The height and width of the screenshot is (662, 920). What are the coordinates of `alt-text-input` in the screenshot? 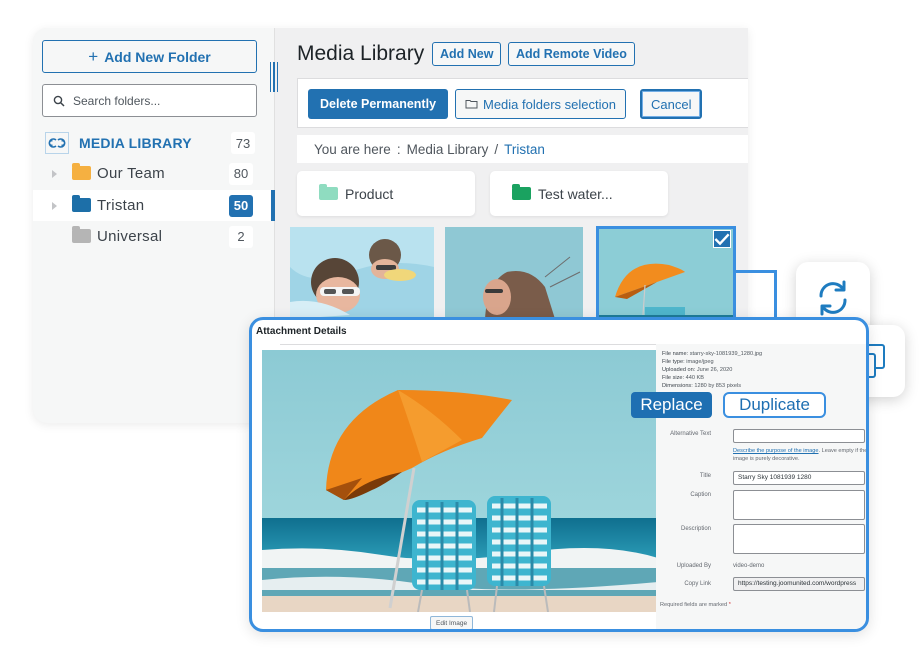 It's located at (799, 436).